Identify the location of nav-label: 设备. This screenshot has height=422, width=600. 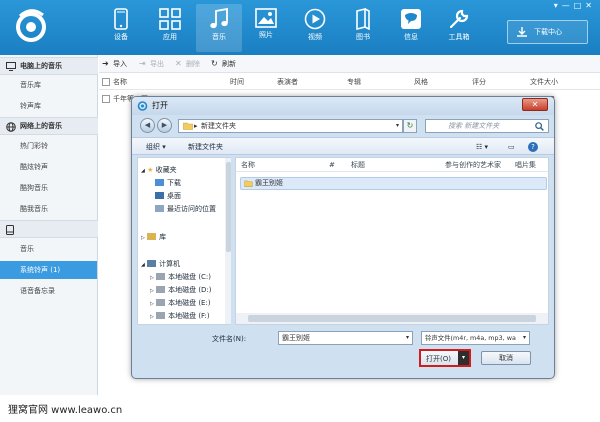
(121, 37).